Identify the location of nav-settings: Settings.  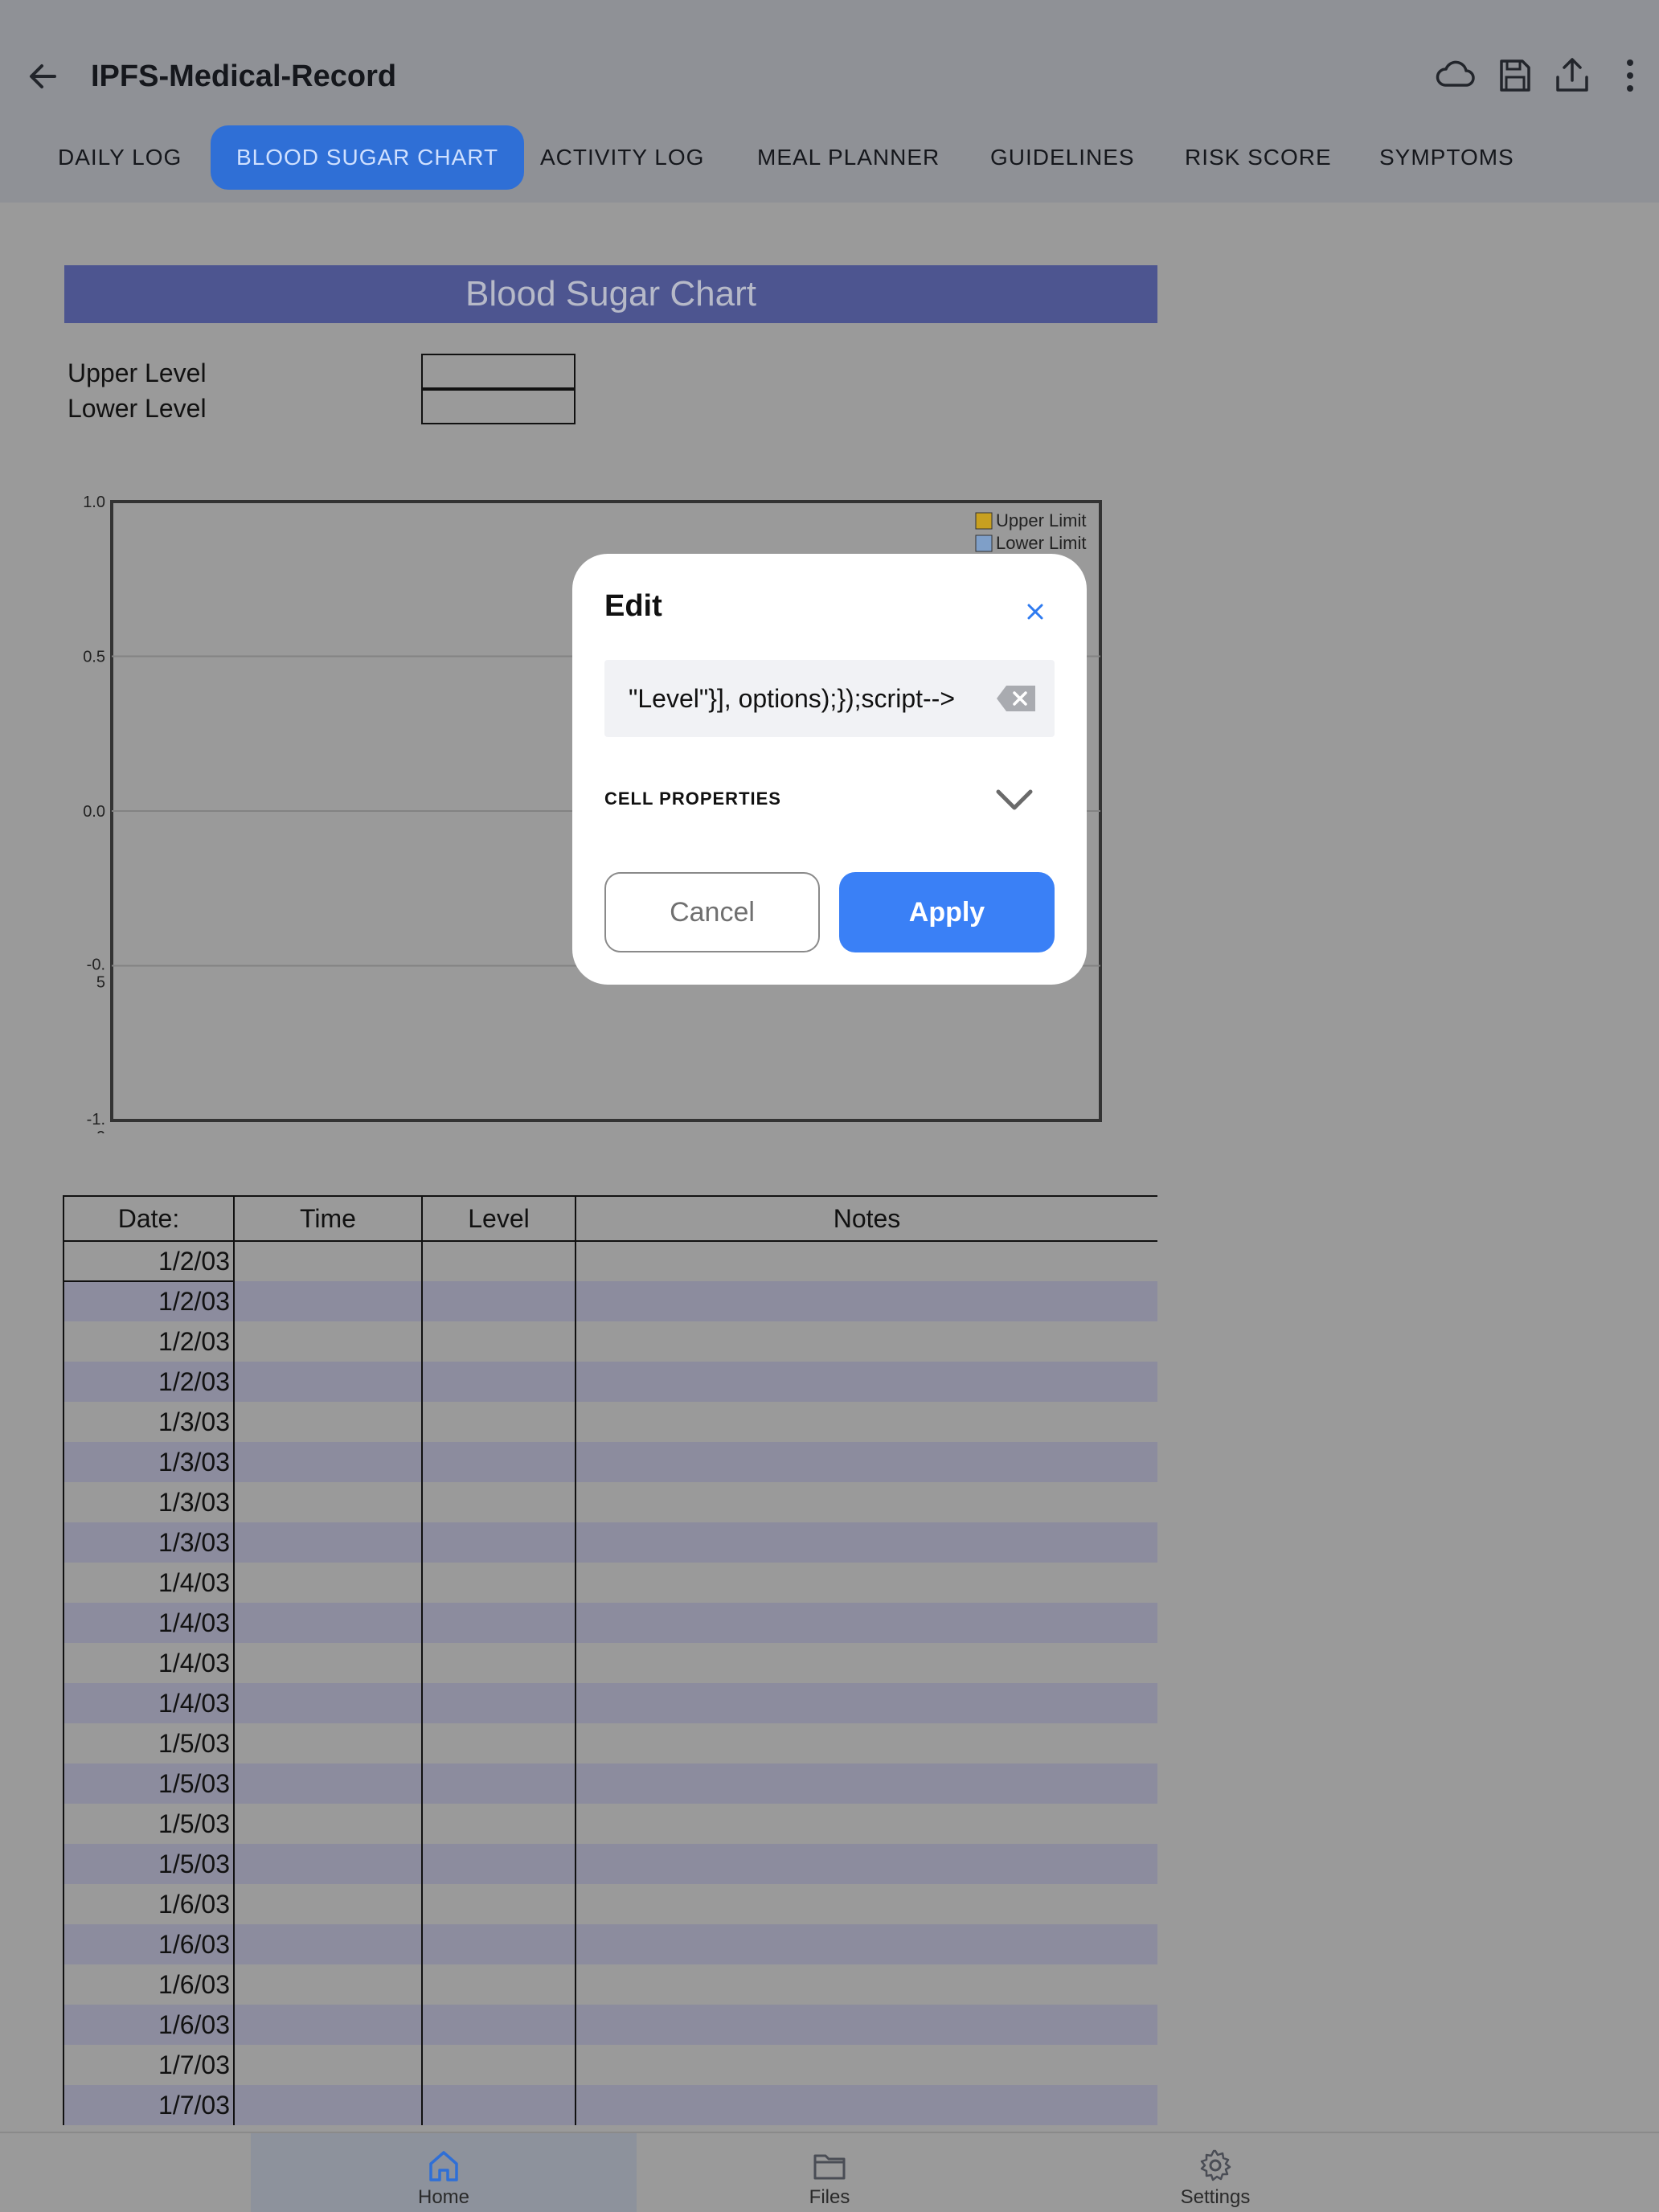
(1215, 2172).